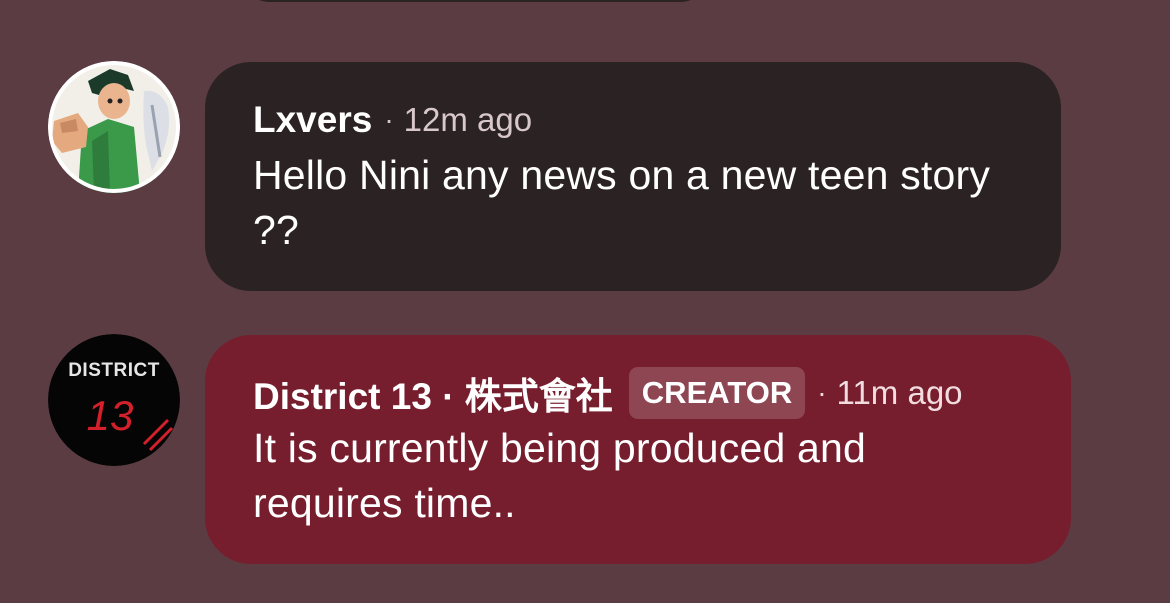  Describe the element at coordinates (433, 393) in the screenshot. I see `comment-author: District 13 · 株式會社` at that location.